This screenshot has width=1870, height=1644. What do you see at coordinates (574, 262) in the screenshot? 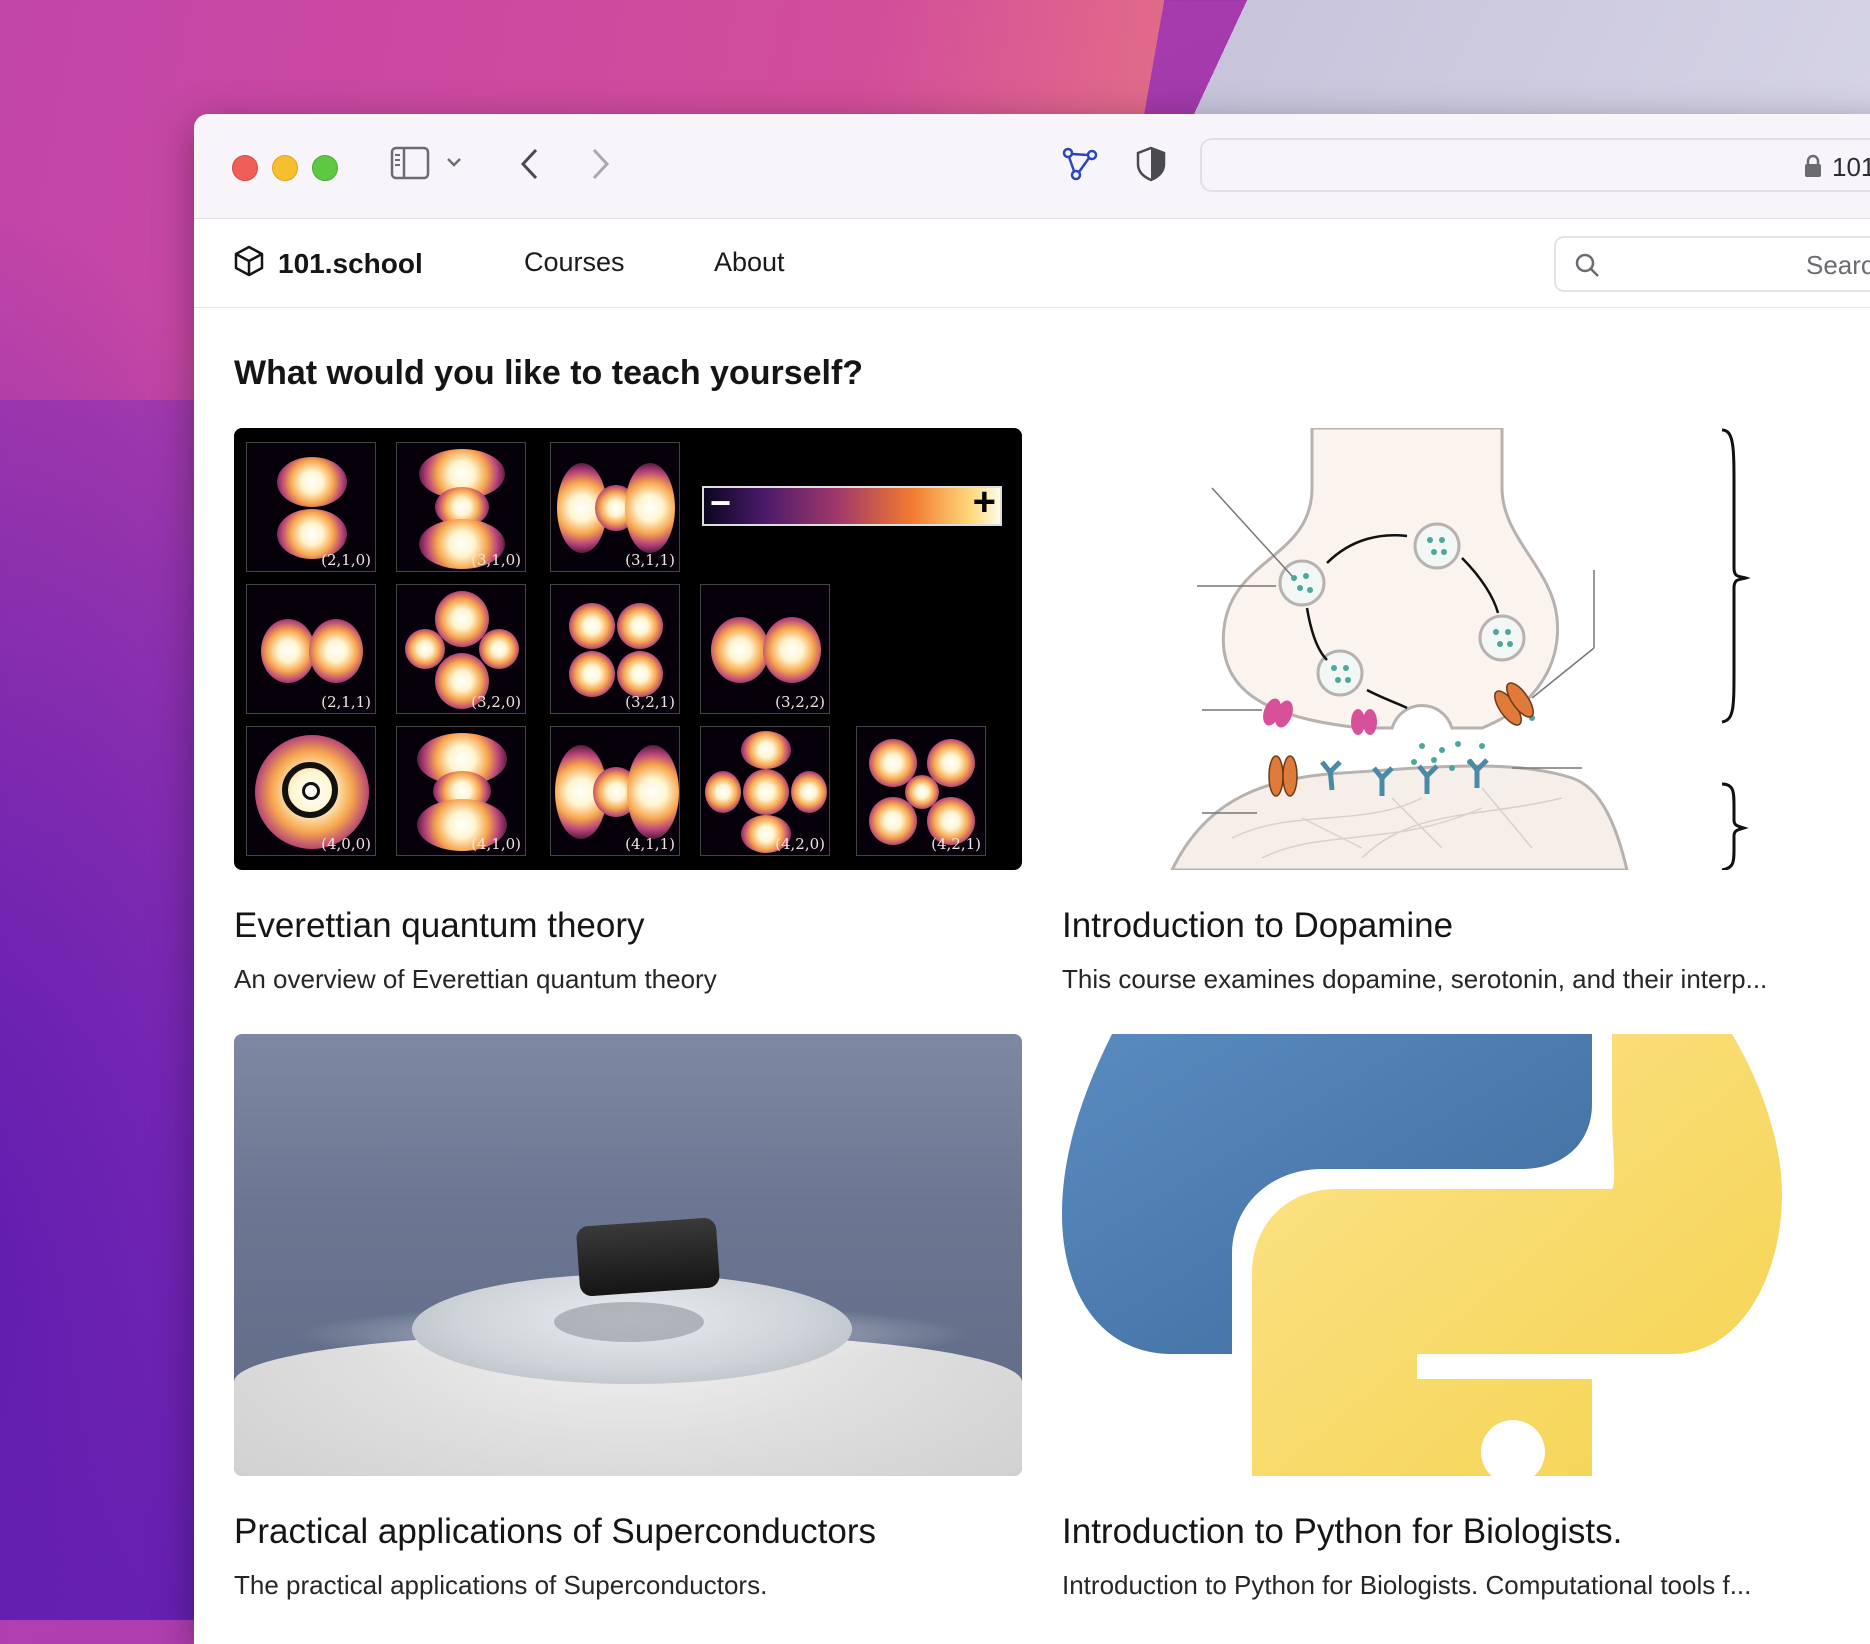
I see `nav-courses-link: Courses` at bounding box center [574, 262].